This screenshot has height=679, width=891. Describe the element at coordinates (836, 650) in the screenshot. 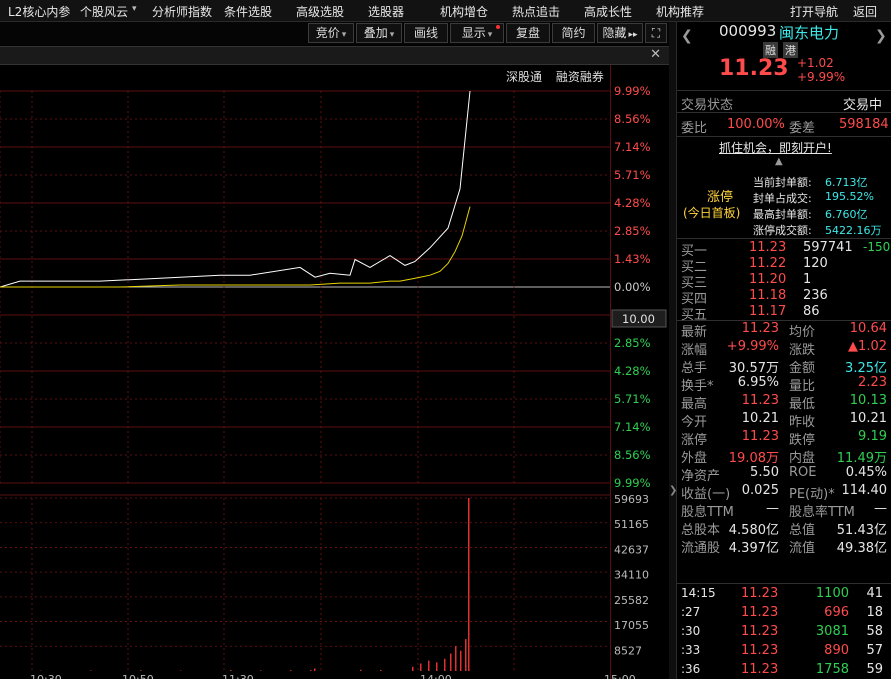

I see `tick-volume: 890` at that location.